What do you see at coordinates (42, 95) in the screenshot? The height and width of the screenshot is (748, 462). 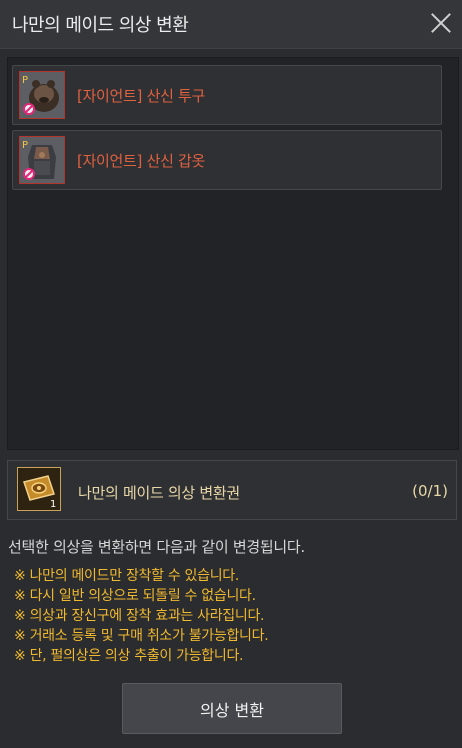 I see `helmet-icon: P` at bounding box center [42, 95].